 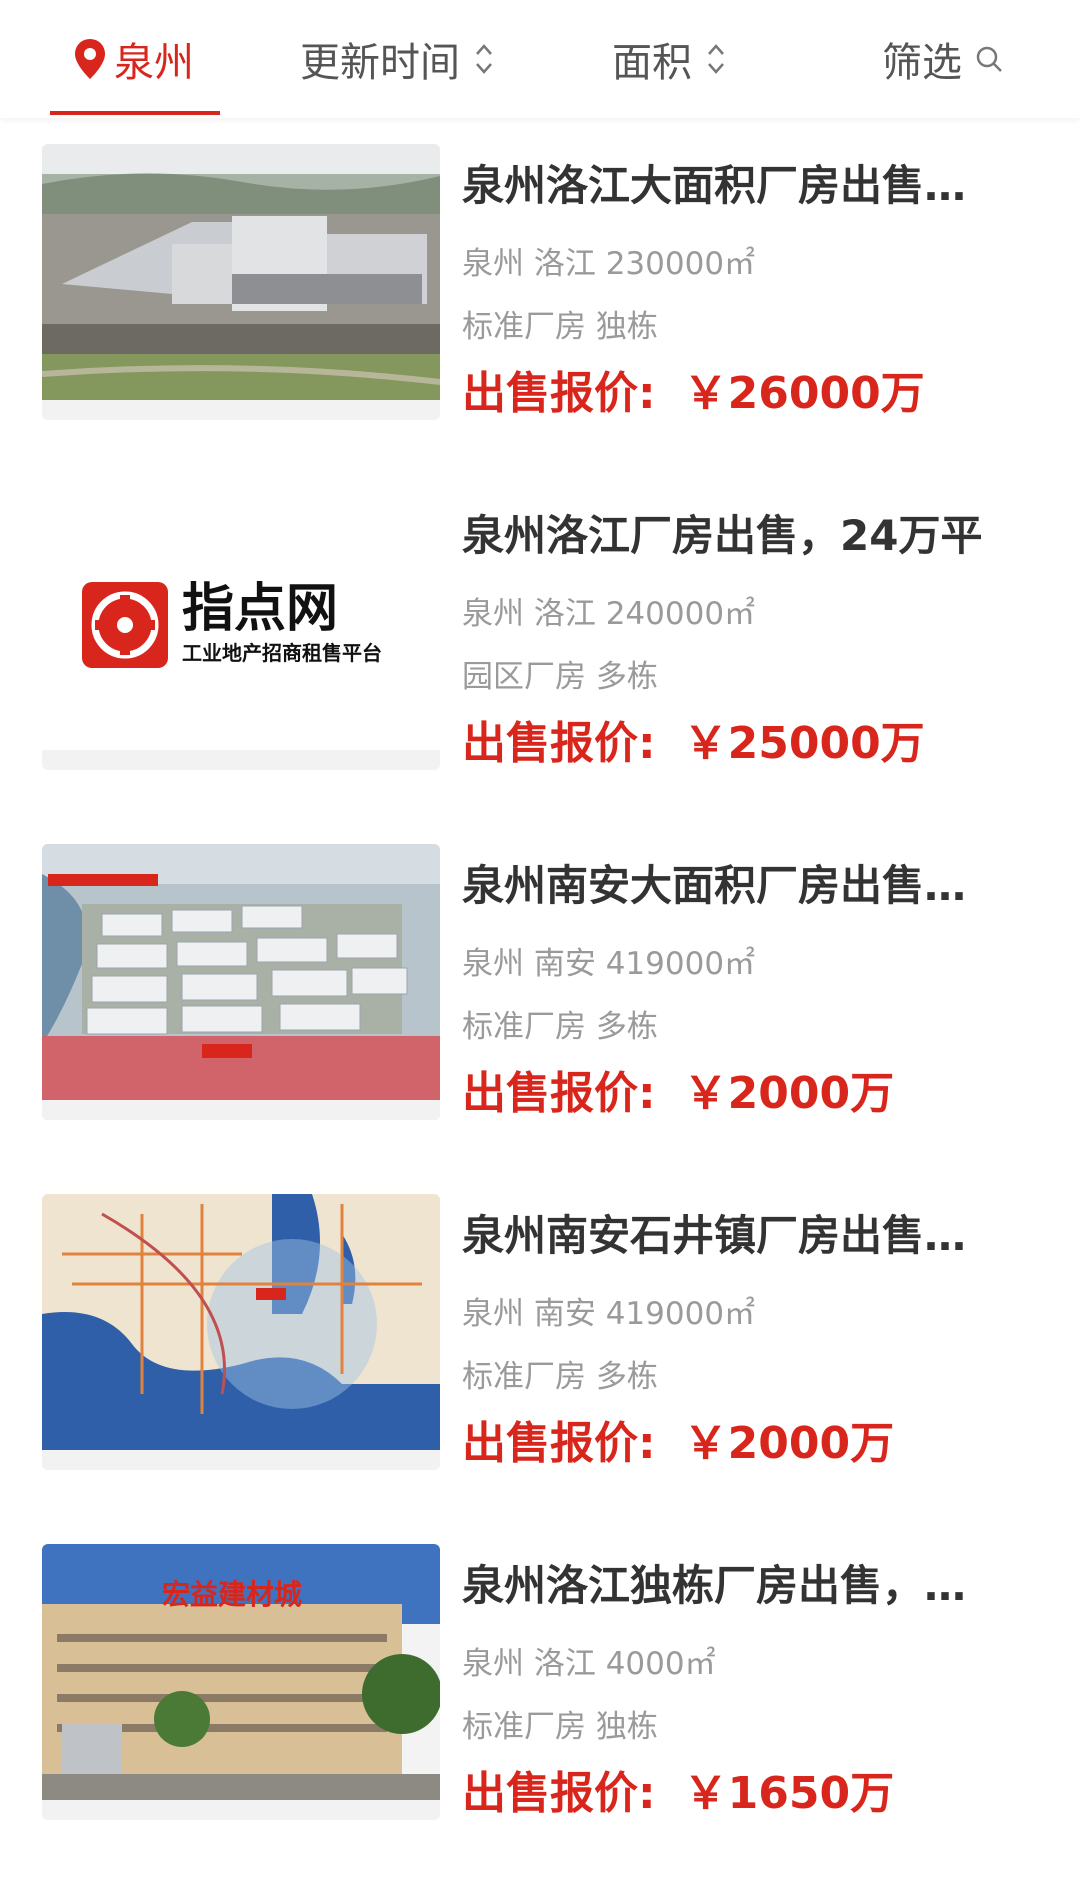 What do you see at coordinates (804, 393) in the screenshot?
I see `price-value: ￥26000万` at bounding box center [804, 393].